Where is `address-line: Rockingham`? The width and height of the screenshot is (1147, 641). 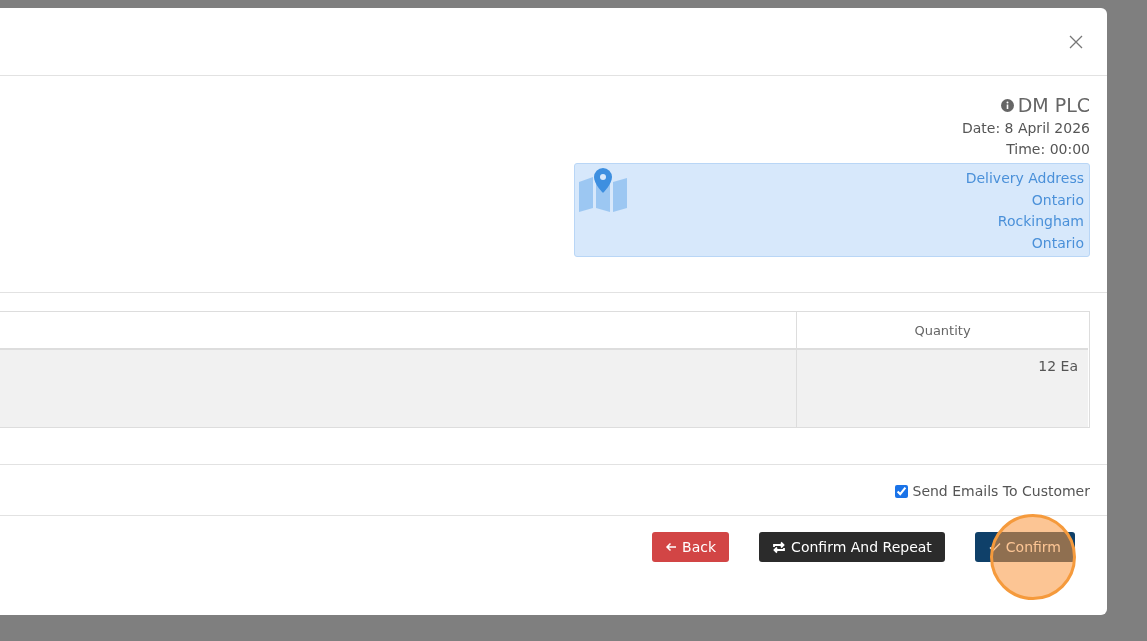
address-line: Rockingham is located at coordinates (1040, 221).